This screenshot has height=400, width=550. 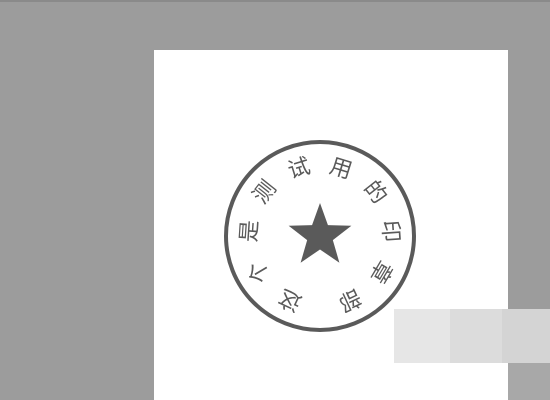 What do you see at coordinates (529, 381) in the screenshot?
I see `corner-gray-block` at bounding box center [529, 381].